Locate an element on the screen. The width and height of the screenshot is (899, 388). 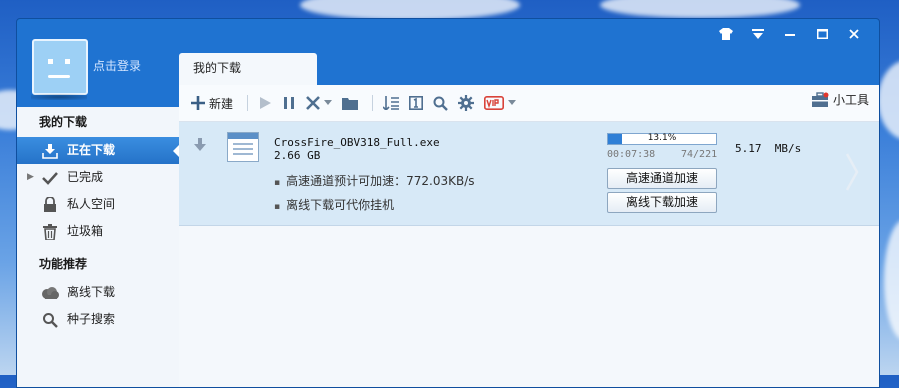
vip-icon is located at coordinates (494, 103).